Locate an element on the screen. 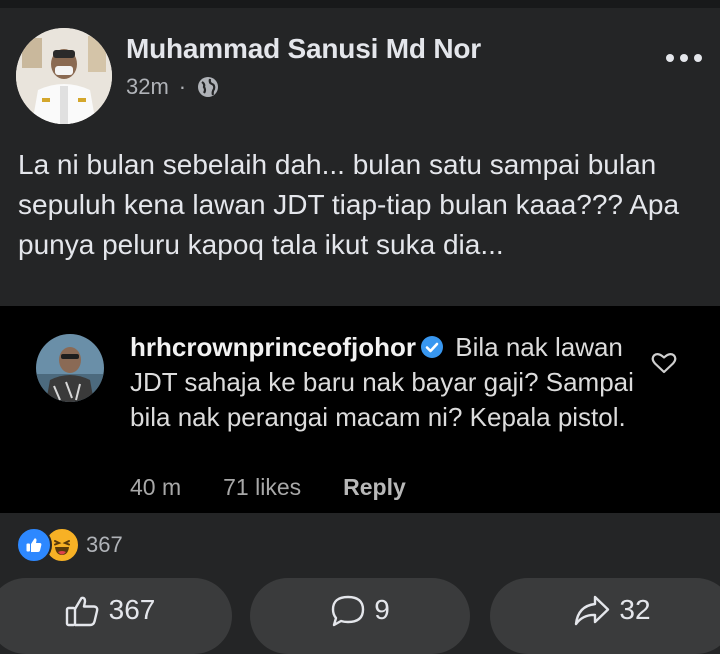 The width and height of the screenshot is (720, 654). thumbs-up-icon is located at coordinates (34, 545).